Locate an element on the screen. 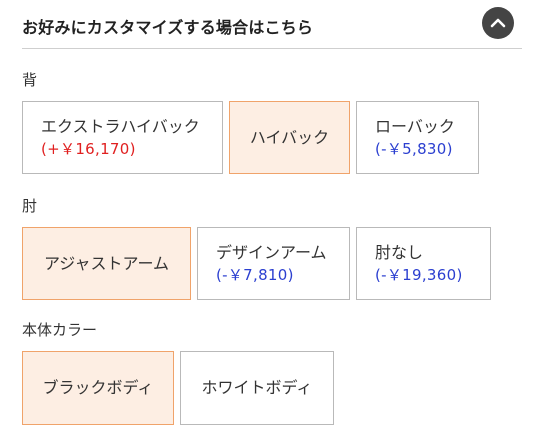 The width and height of the screenshot is (536, 437). option-price: (-￥7,810) is located at coordinates (255, 274).